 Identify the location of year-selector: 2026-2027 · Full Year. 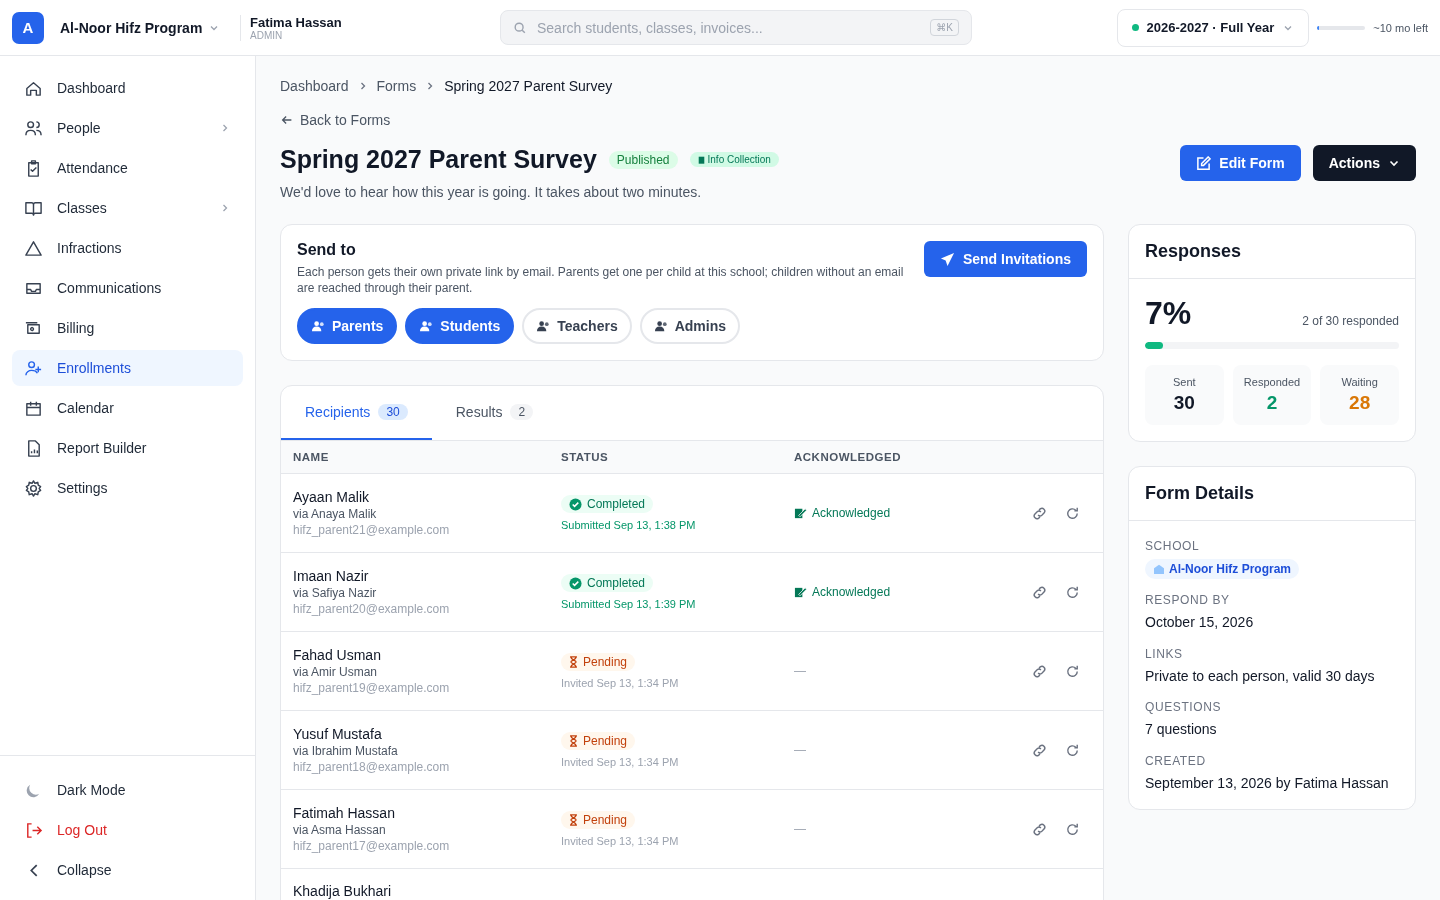
(1213, 27).